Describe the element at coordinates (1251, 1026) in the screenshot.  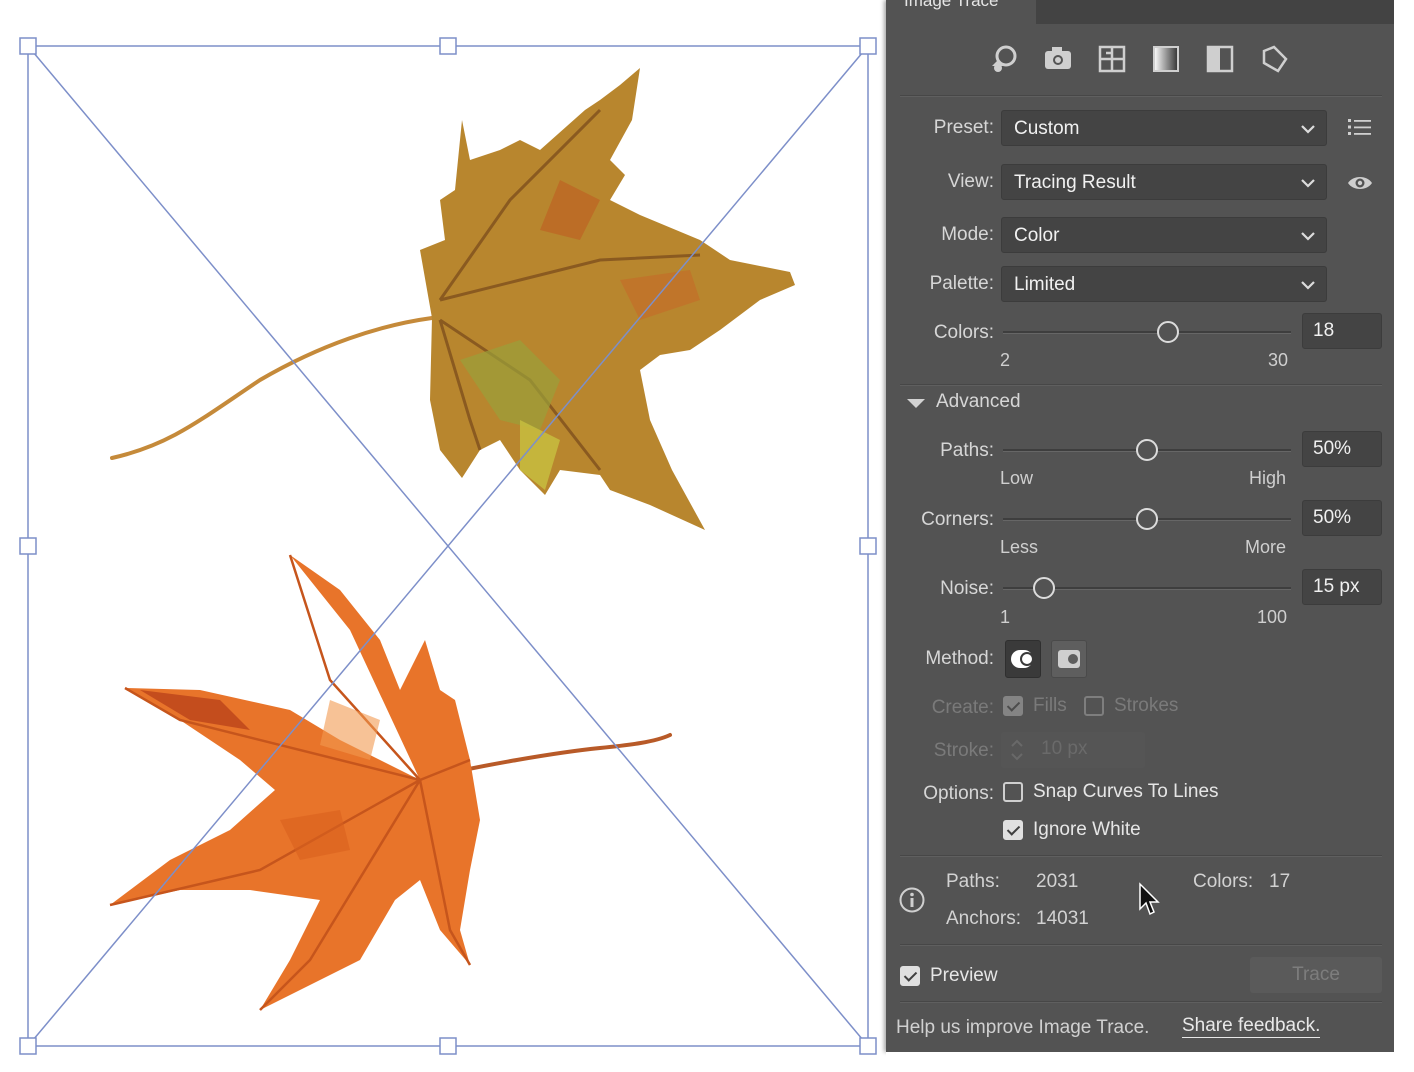
I see `share-feedback-link: Share feedback.` at that location.